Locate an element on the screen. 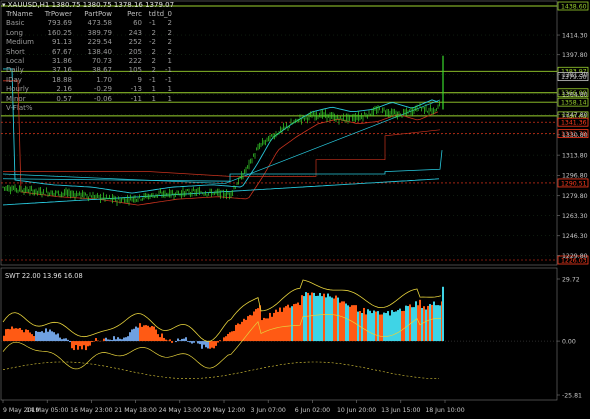 The height and width of the screenshot is (419, 590). table-cell: 2 is located at coordinates (169, 23).